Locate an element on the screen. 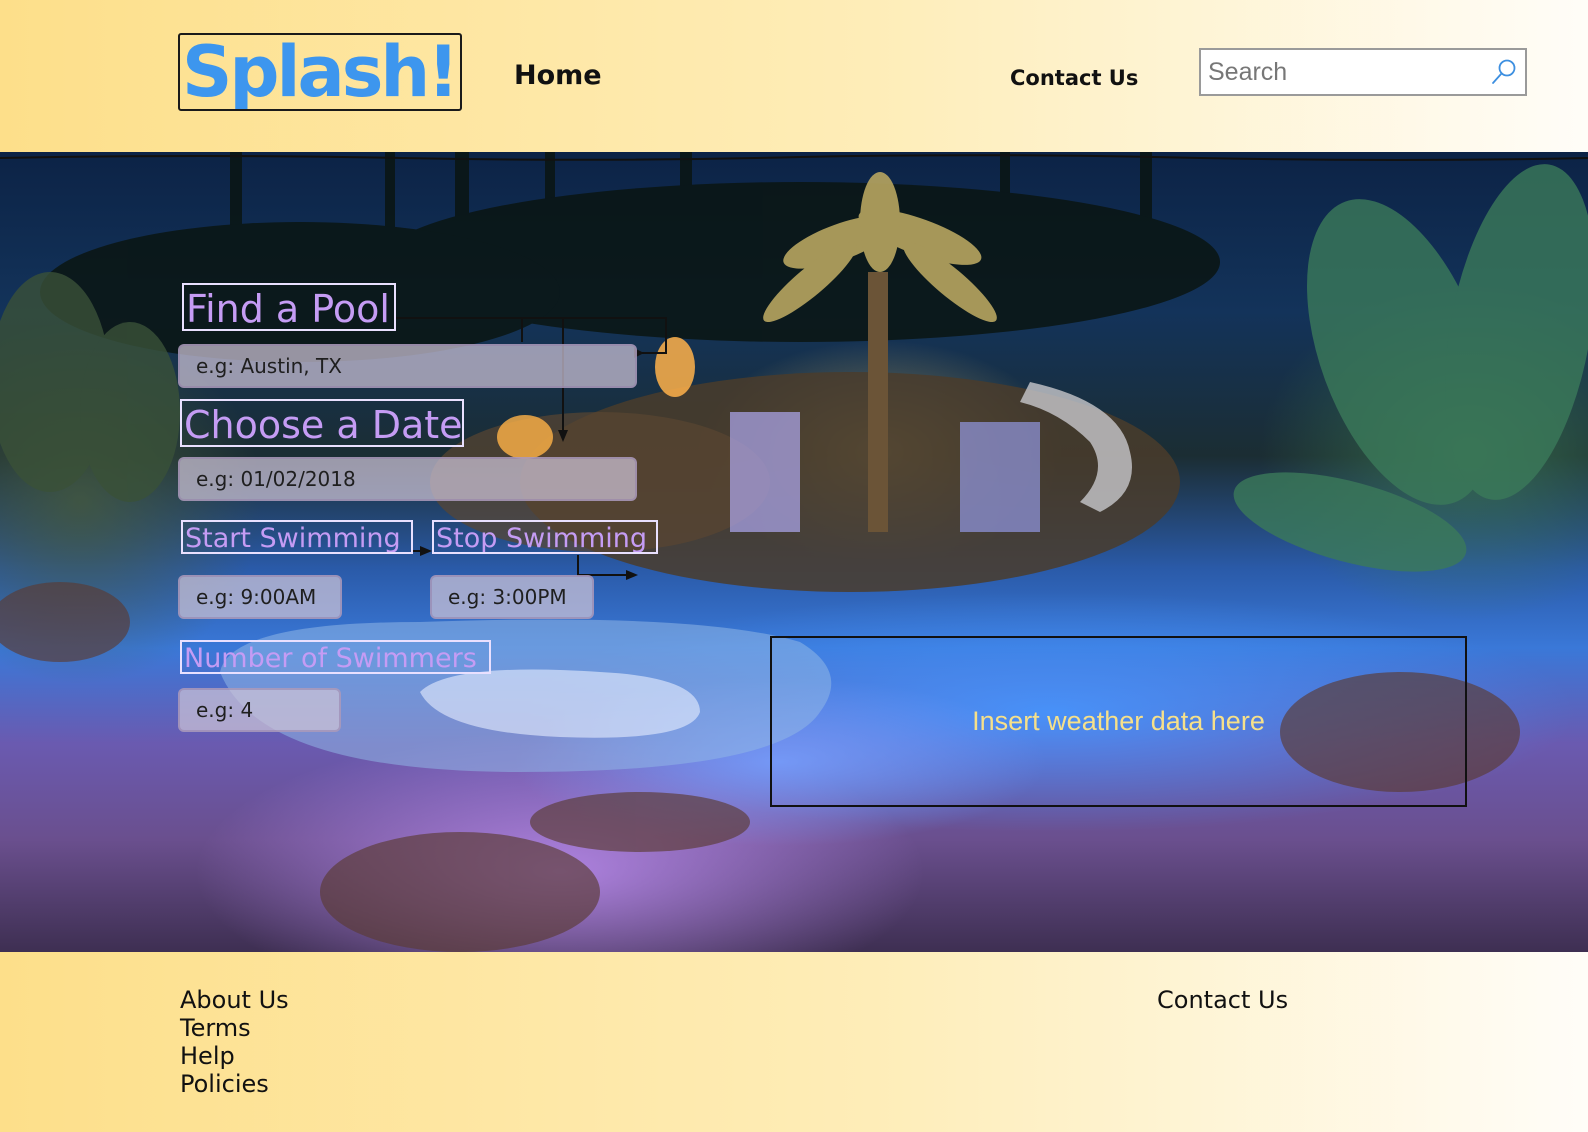 Image resolution: width=1588 pixels, height=1132 pixels. weather-placeholder-text: Insert weather data here is located at coordinates (1118, 721).